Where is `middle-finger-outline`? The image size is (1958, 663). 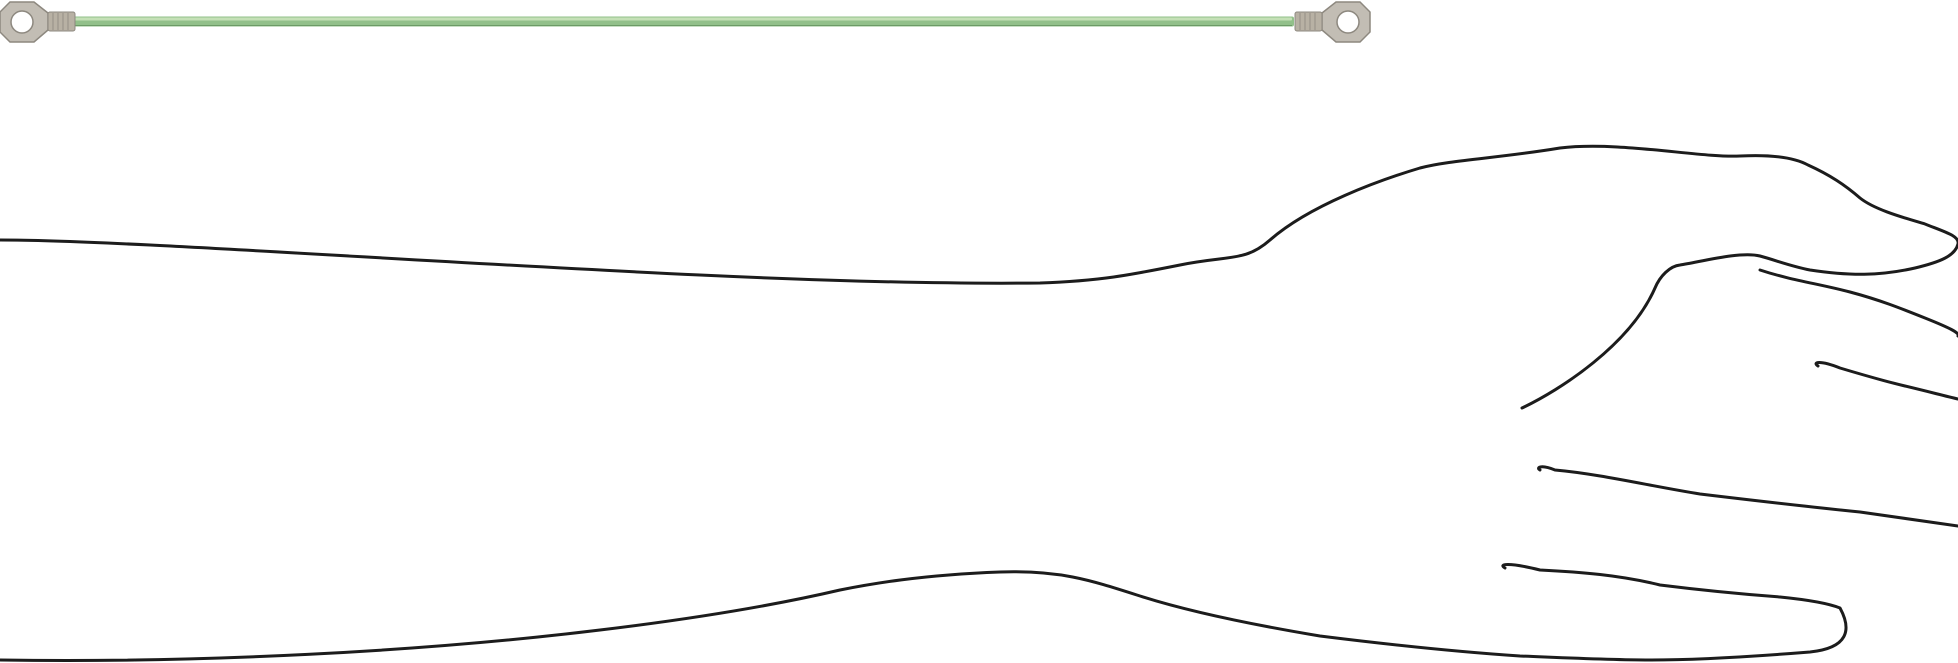 middle-finger-outline is located at coordinates (1886, 381).